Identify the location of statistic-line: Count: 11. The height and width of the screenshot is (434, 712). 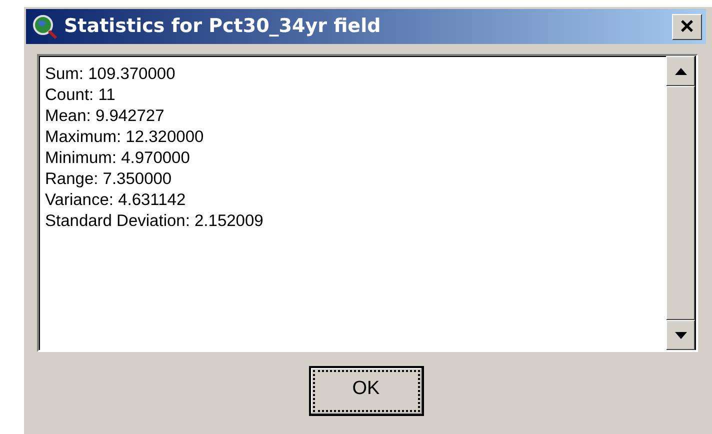
(80, 95).